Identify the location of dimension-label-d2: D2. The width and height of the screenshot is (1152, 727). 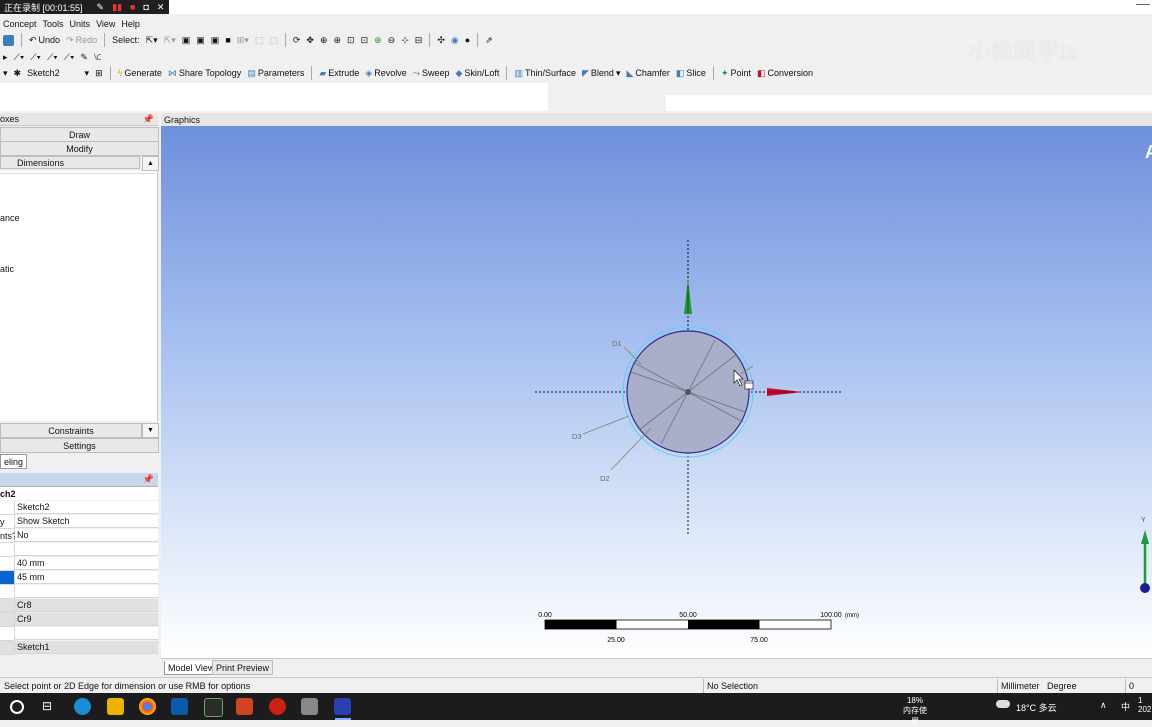
(605, 478).